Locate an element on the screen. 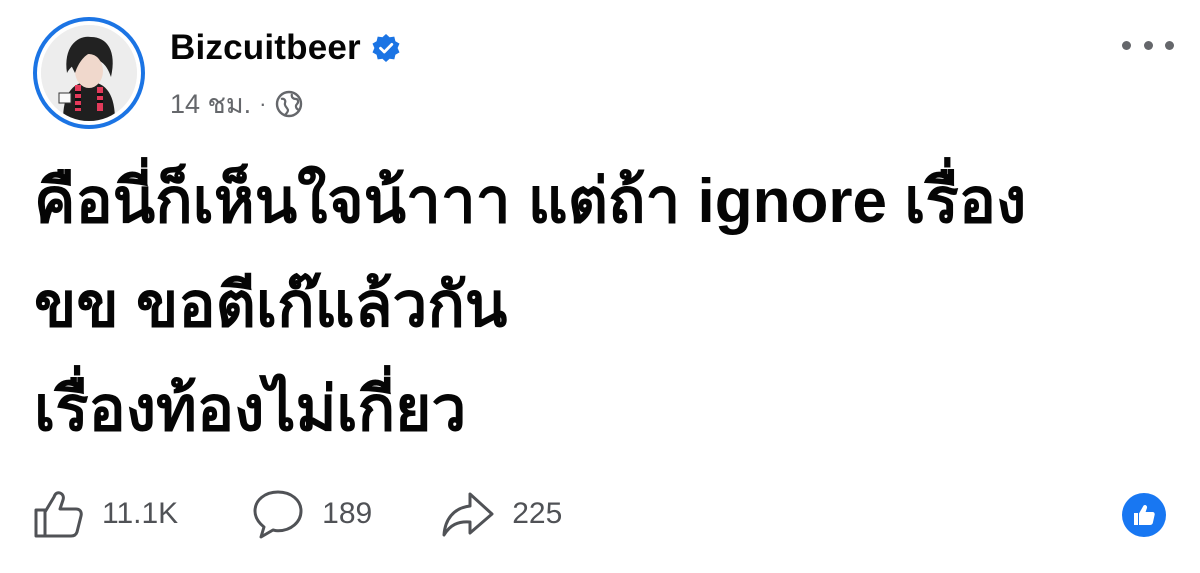 The height and width of the screenshot is (573, 1200). author-name: Bizcuitbeer is located at coordinates (265, 48).